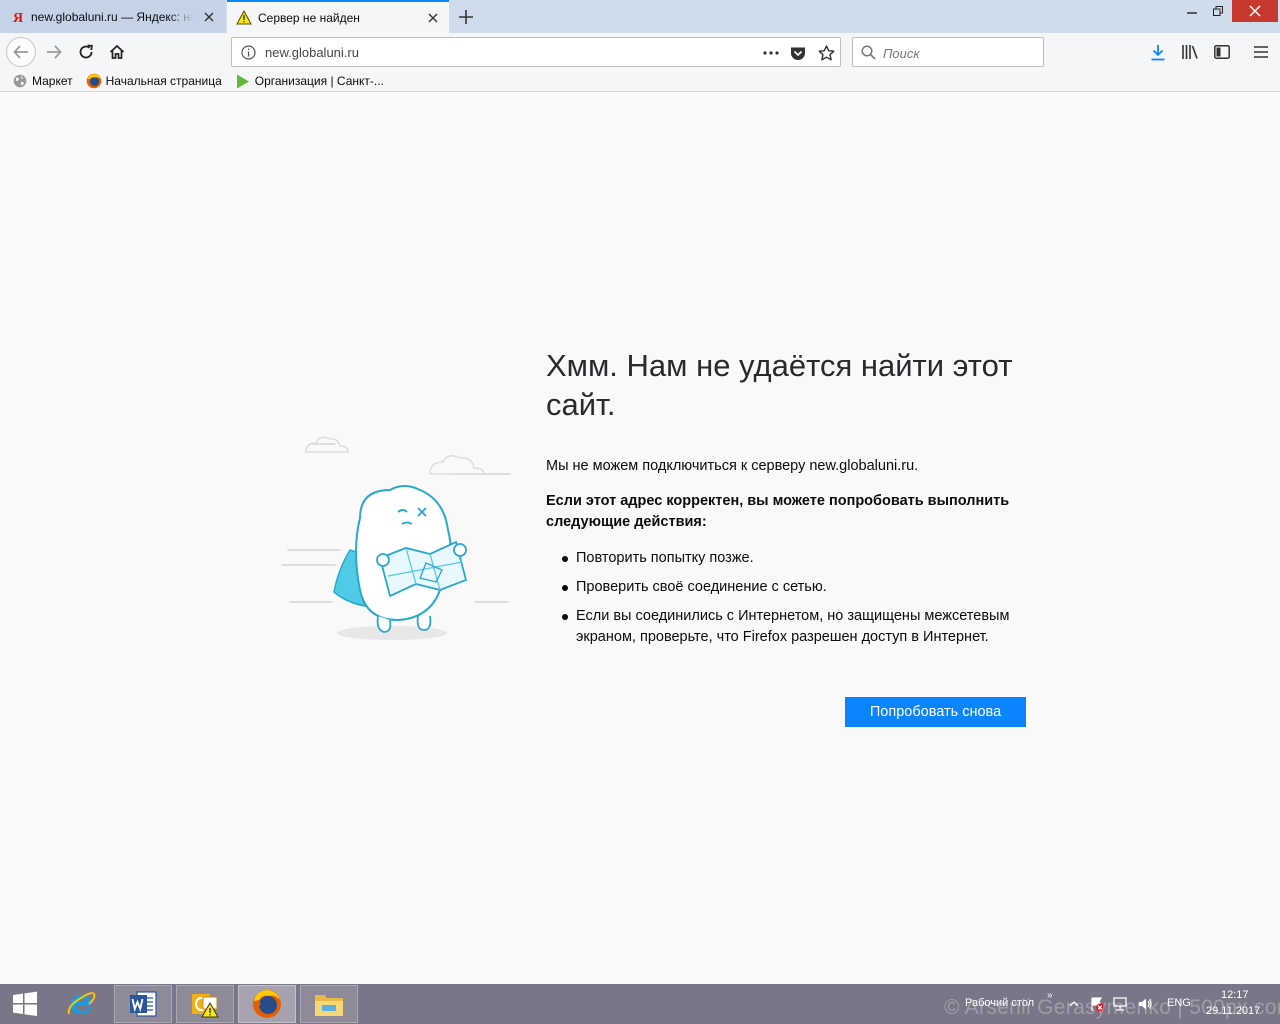 This screenshot has height=1024, width=1280. Describe the element at coordinates (536, 52) in the screenshot. I see `url-bar: new.globaluni.ru` at that location.